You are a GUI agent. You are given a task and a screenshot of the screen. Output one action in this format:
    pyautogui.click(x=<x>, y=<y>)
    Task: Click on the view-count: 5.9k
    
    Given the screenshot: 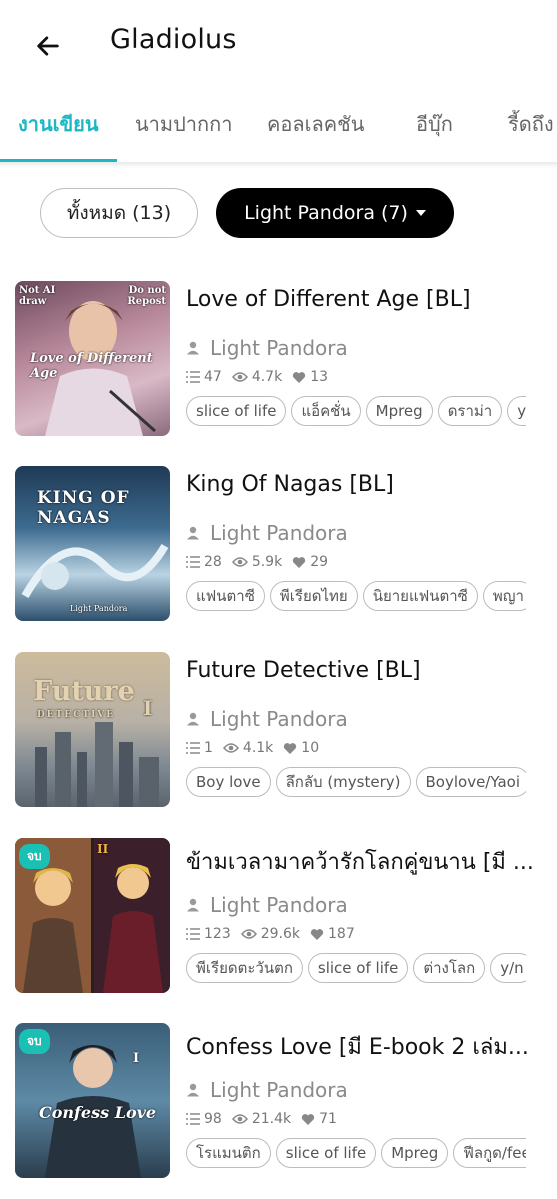 What is the action you would take?
    pyautogui.click(x=267, y=562)
    